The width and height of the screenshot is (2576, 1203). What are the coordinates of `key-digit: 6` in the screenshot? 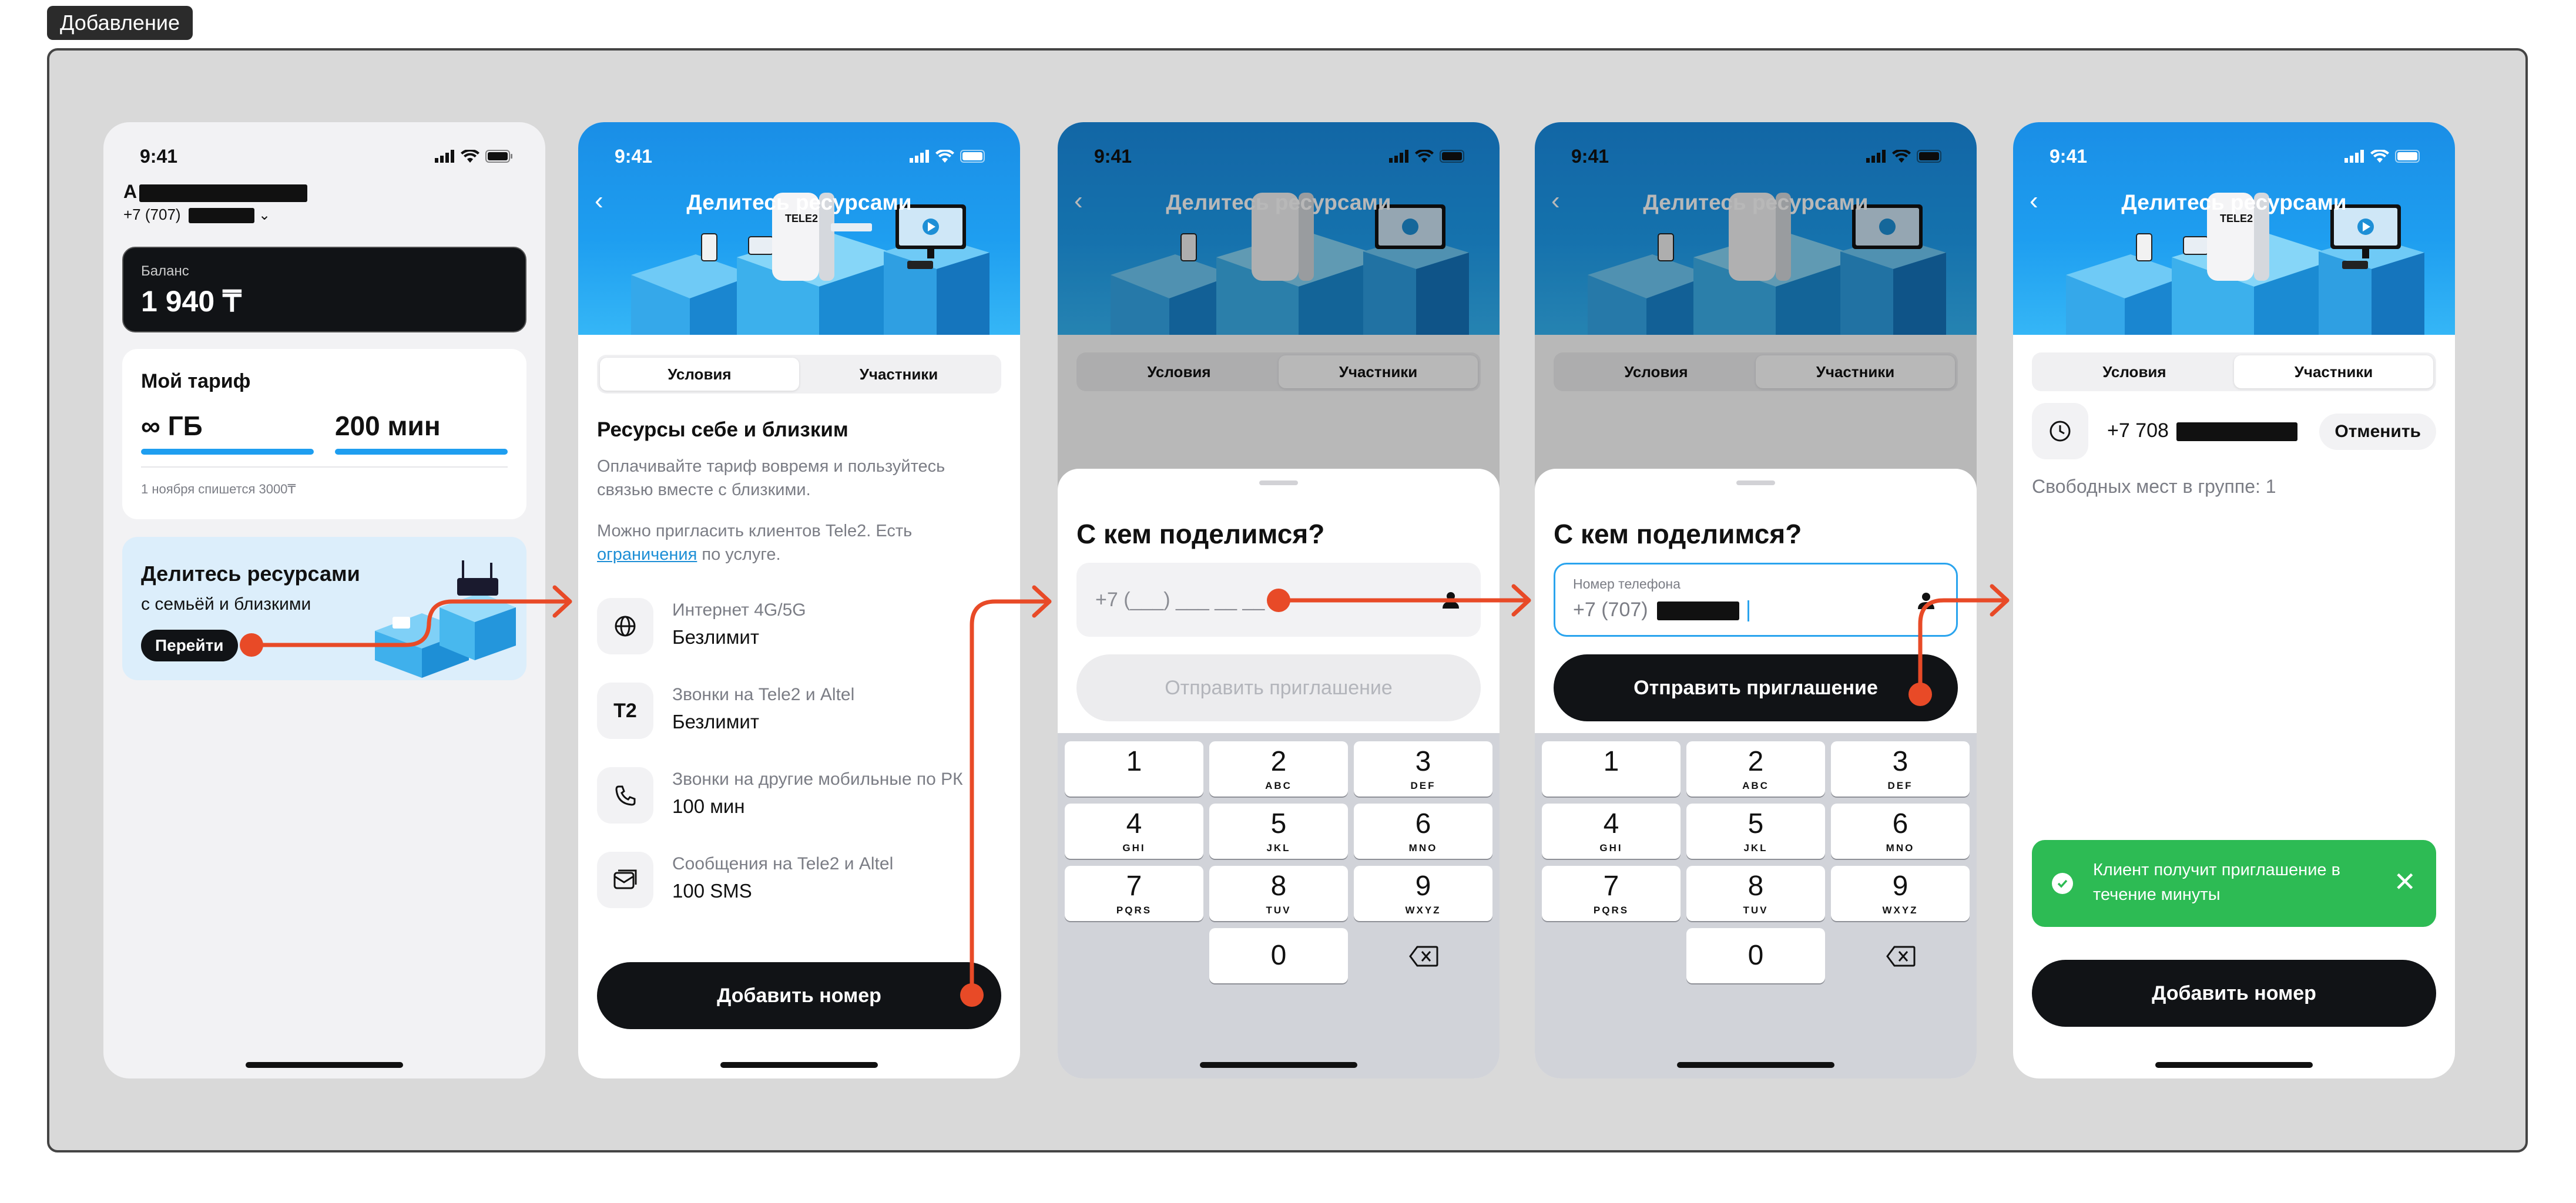 It's located at (1900, 824).